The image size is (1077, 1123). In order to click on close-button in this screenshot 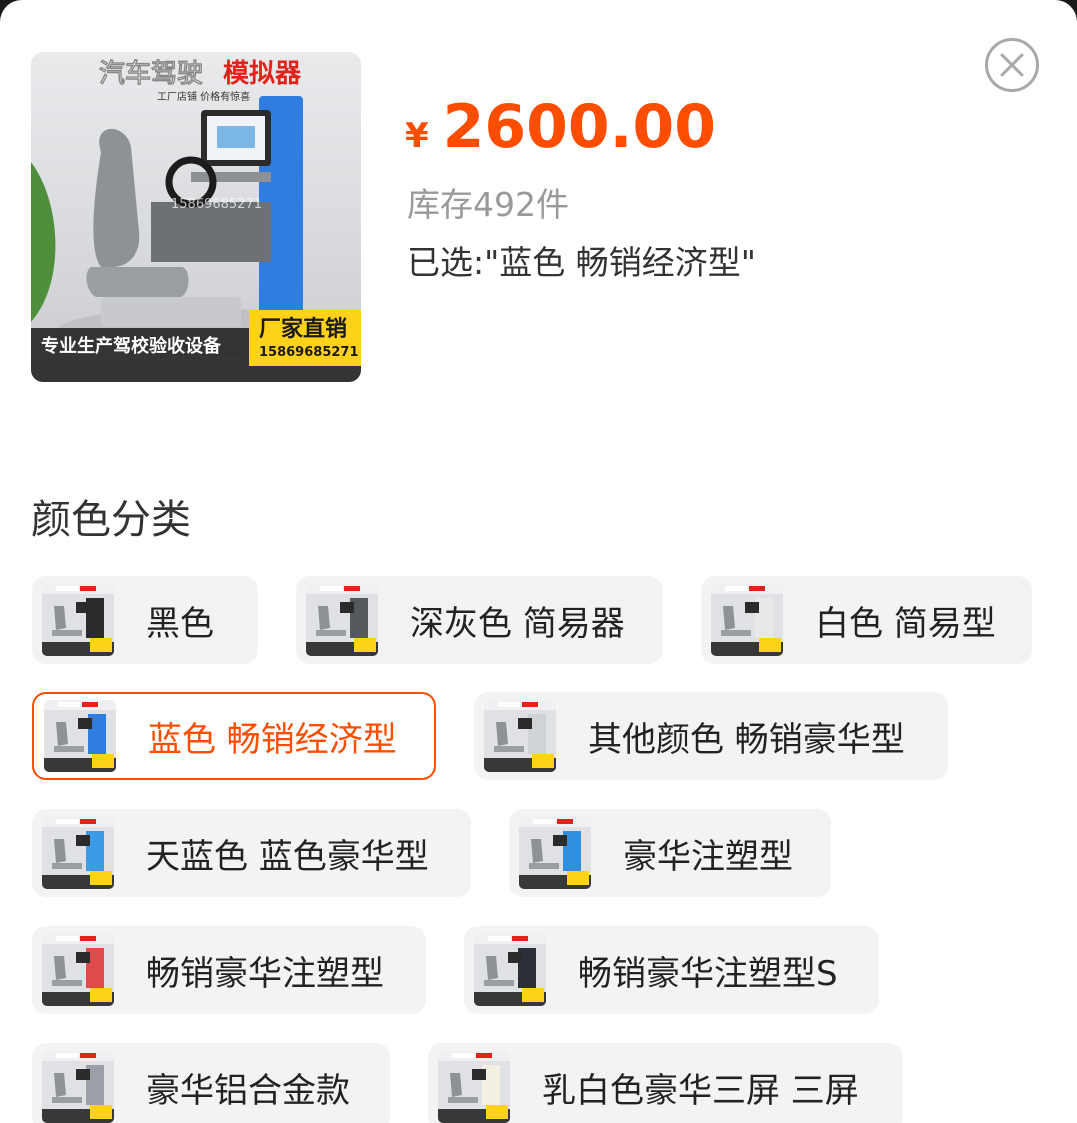, I will do `click(1012, 65)`.